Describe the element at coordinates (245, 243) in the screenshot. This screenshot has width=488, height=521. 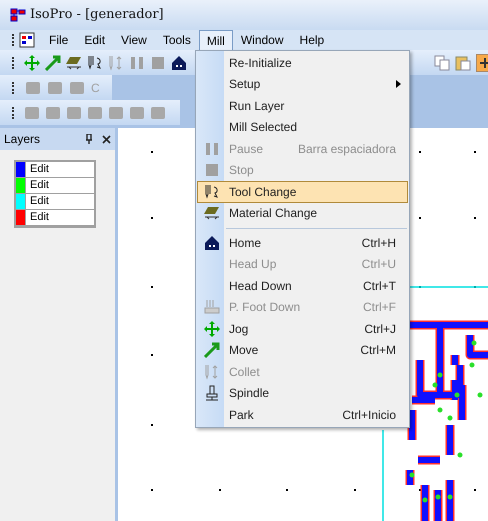
I see `menu-item-label: Home` at that location.